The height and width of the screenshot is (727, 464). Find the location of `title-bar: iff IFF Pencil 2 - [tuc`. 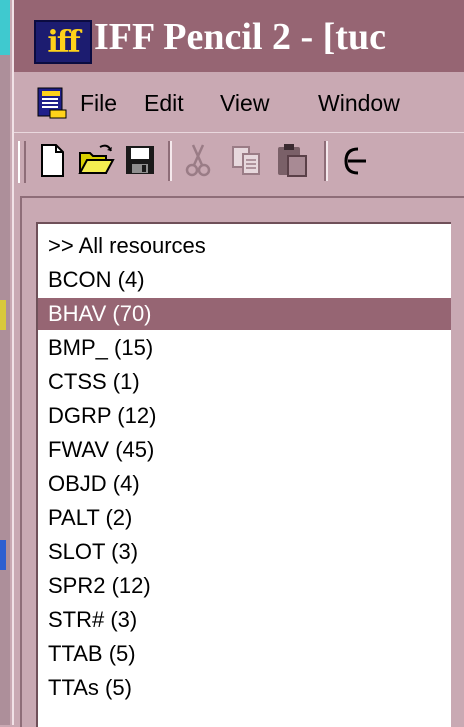

title-bar: iff IFF Pencil 2 - [tuc is located at coordinates (239, 36).